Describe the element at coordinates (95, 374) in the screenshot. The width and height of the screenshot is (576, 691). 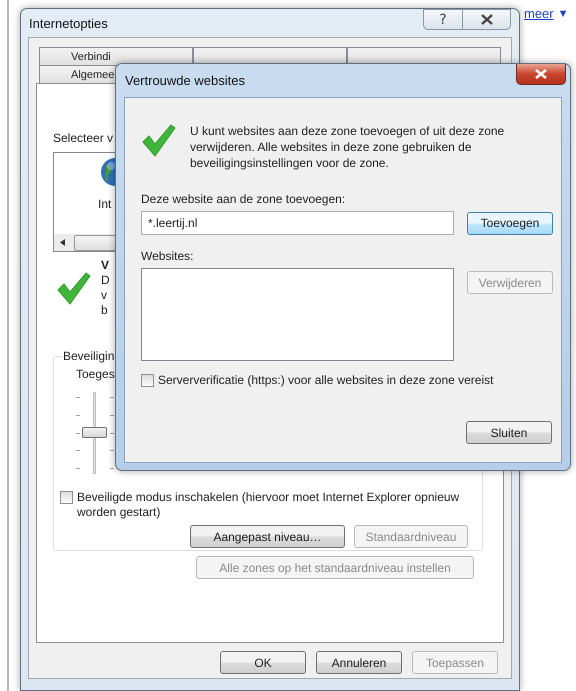
I see `level-label: Toeges` at that location.